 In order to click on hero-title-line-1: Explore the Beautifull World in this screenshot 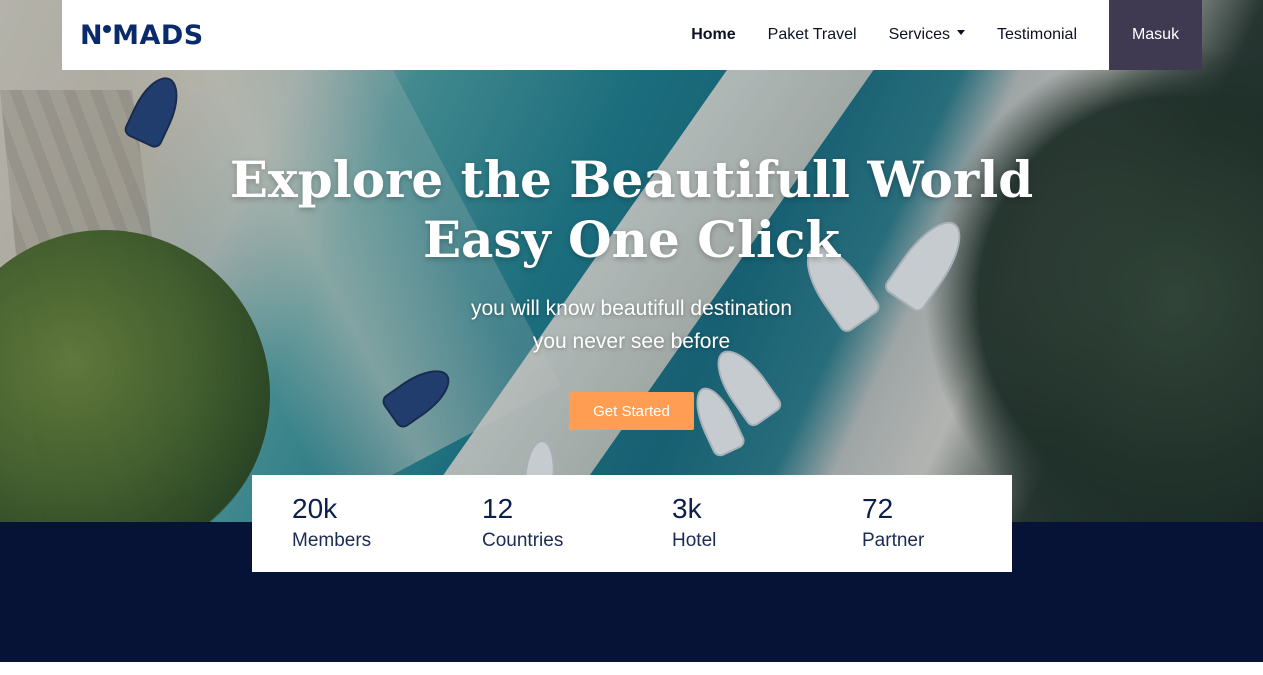, I will do `click(631, 179)`.